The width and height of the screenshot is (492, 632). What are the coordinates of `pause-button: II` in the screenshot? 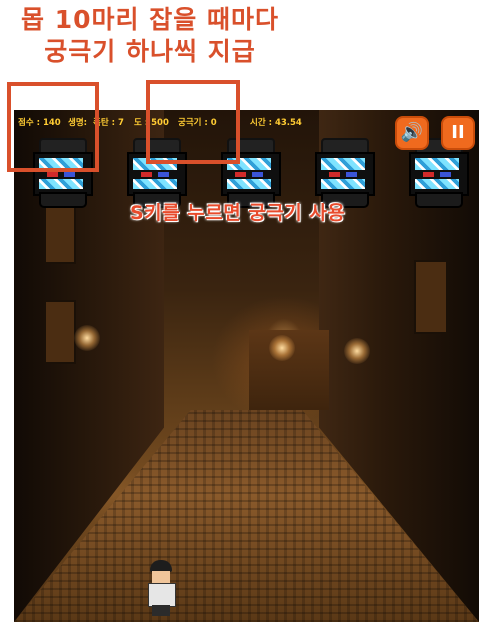 It's located at (458, 133).